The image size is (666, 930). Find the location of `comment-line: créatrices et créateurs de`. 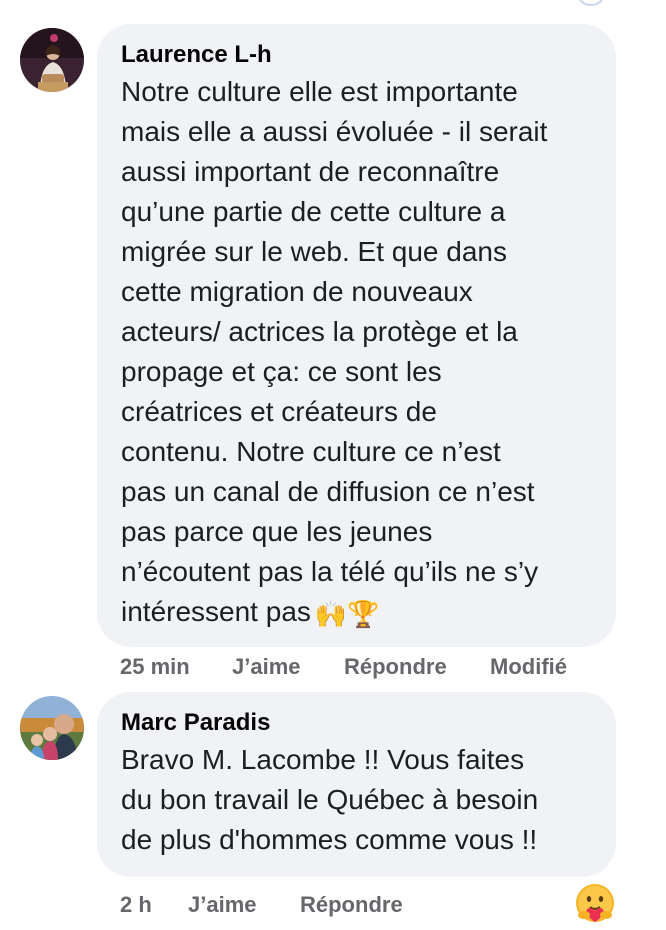

comment-line: créatrices et créateurs de is located at coordinates (279, 411).